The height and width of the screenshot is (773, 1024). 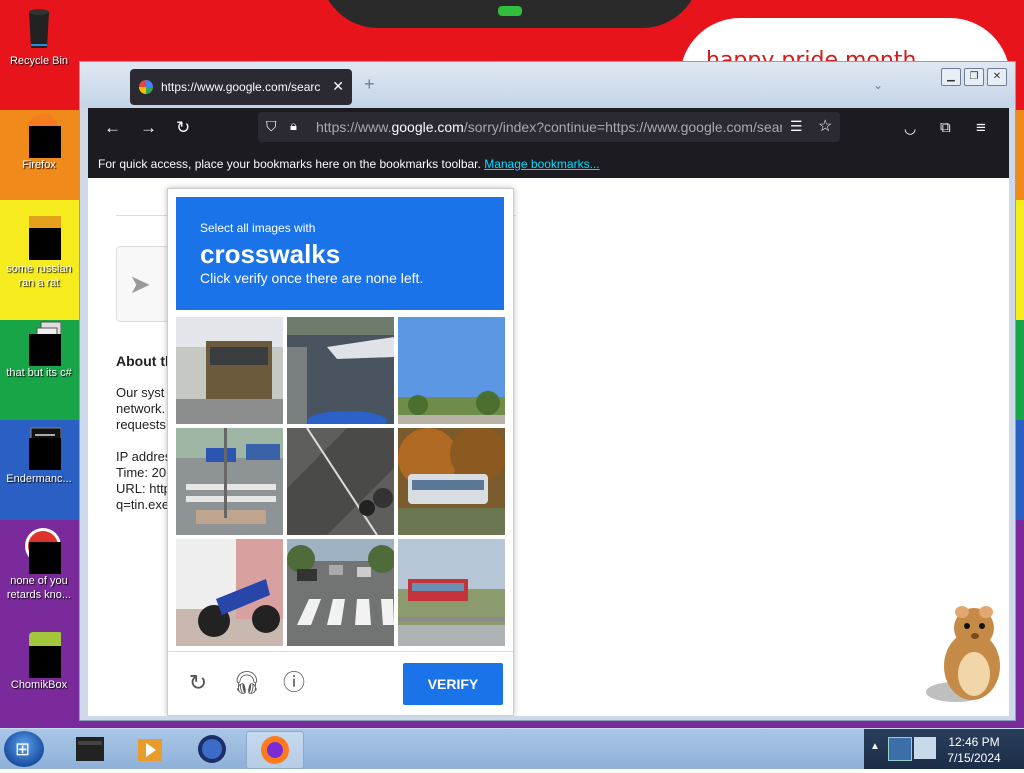 What do you see at coordinates (270, 254) in the screenshot?
I see `challenge-target: crosswalks` at bounding box center [270, 254].